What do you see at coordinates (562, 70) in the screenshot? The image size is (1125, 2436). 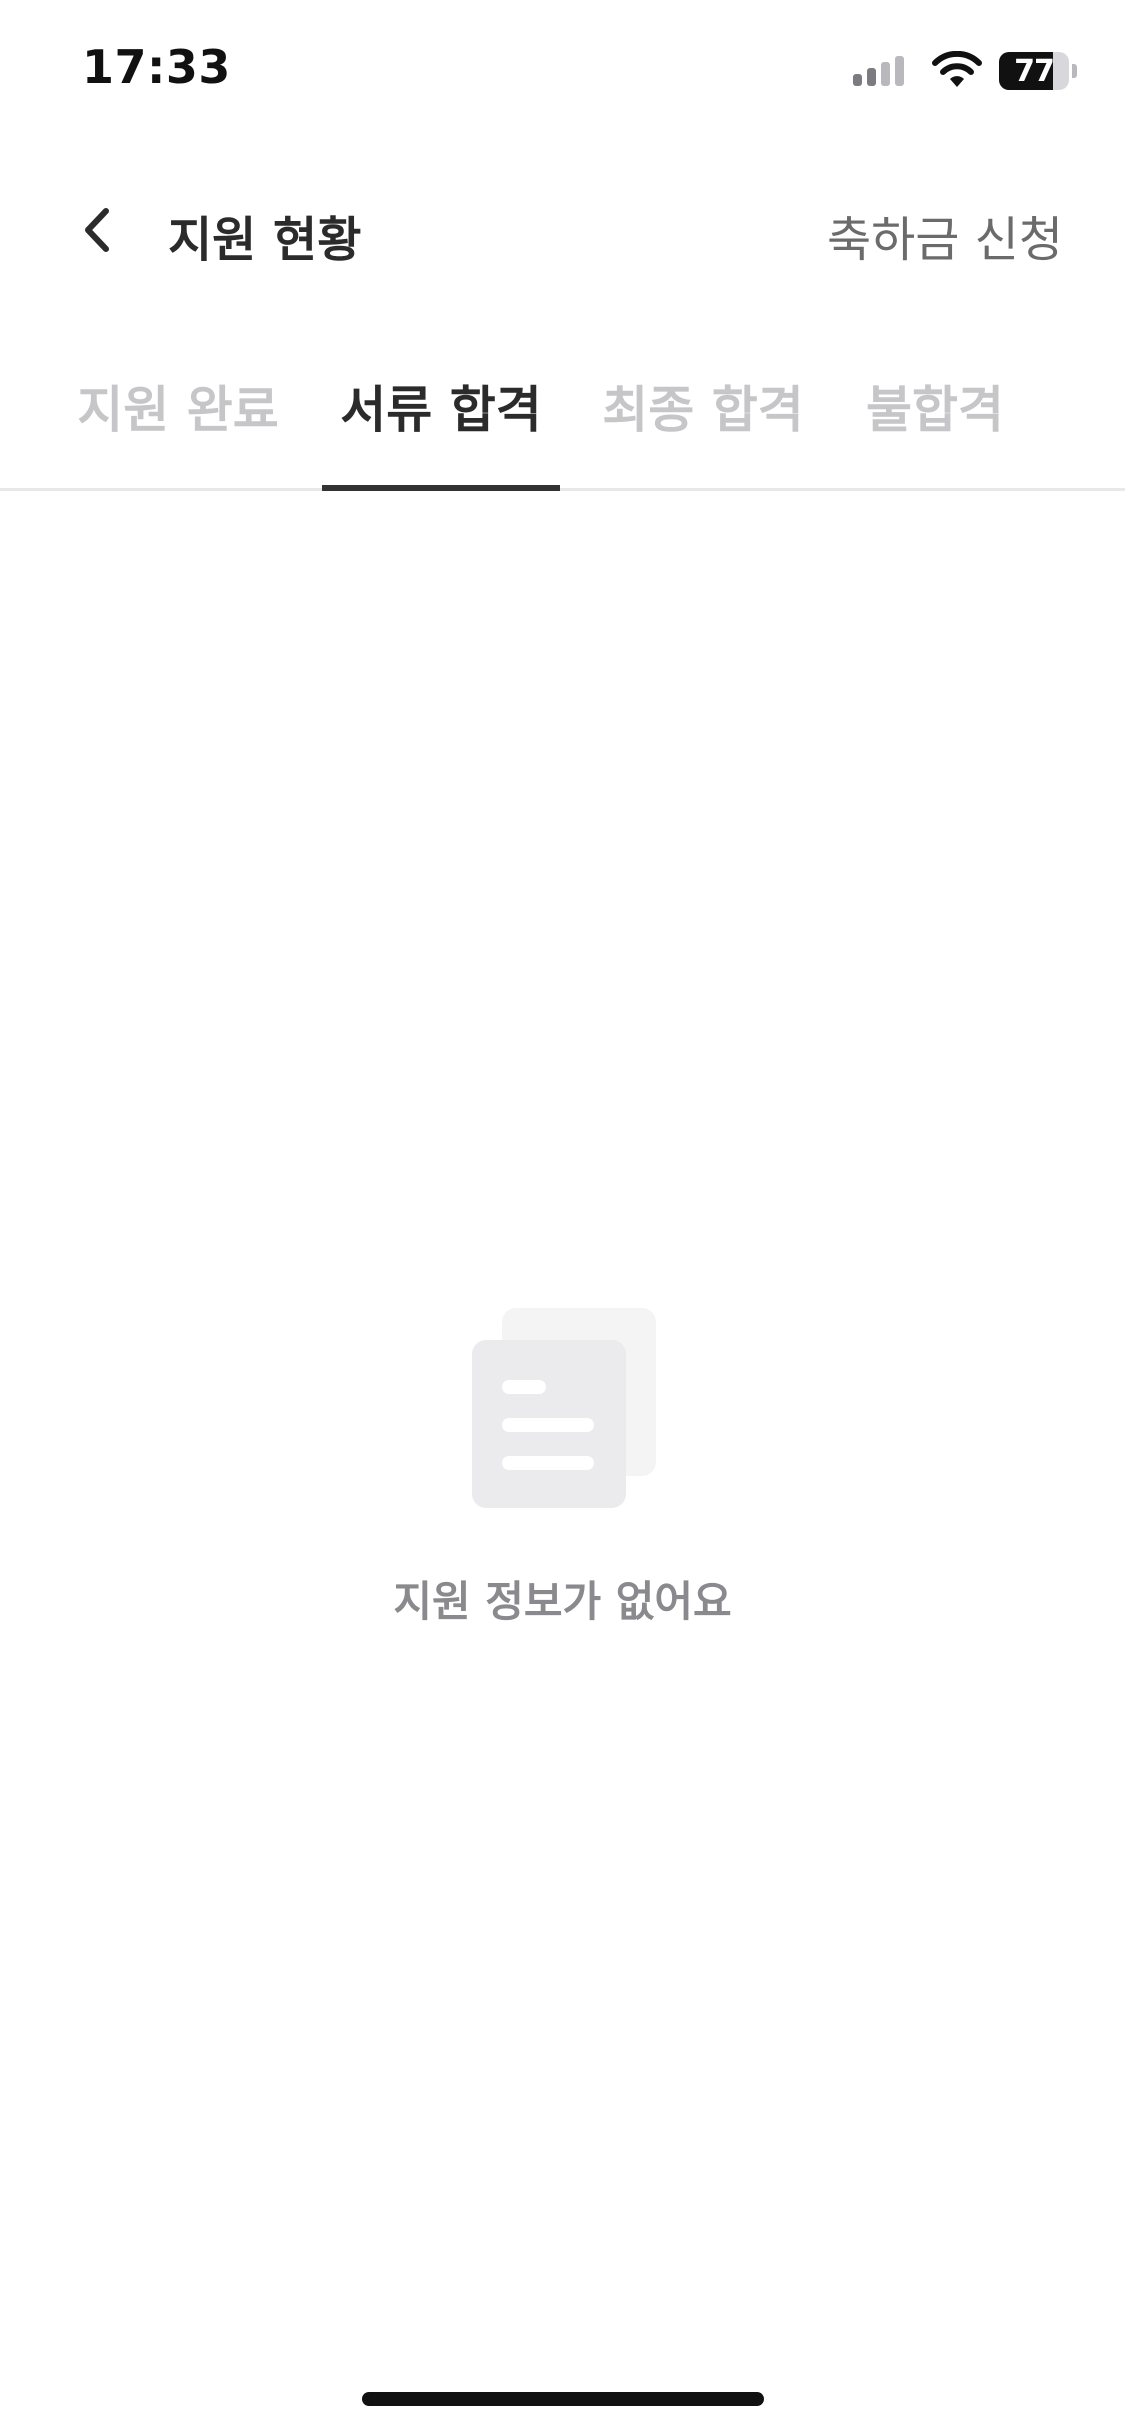 I see `status-bar: 17:33 77` at bounding box center [562, 70].